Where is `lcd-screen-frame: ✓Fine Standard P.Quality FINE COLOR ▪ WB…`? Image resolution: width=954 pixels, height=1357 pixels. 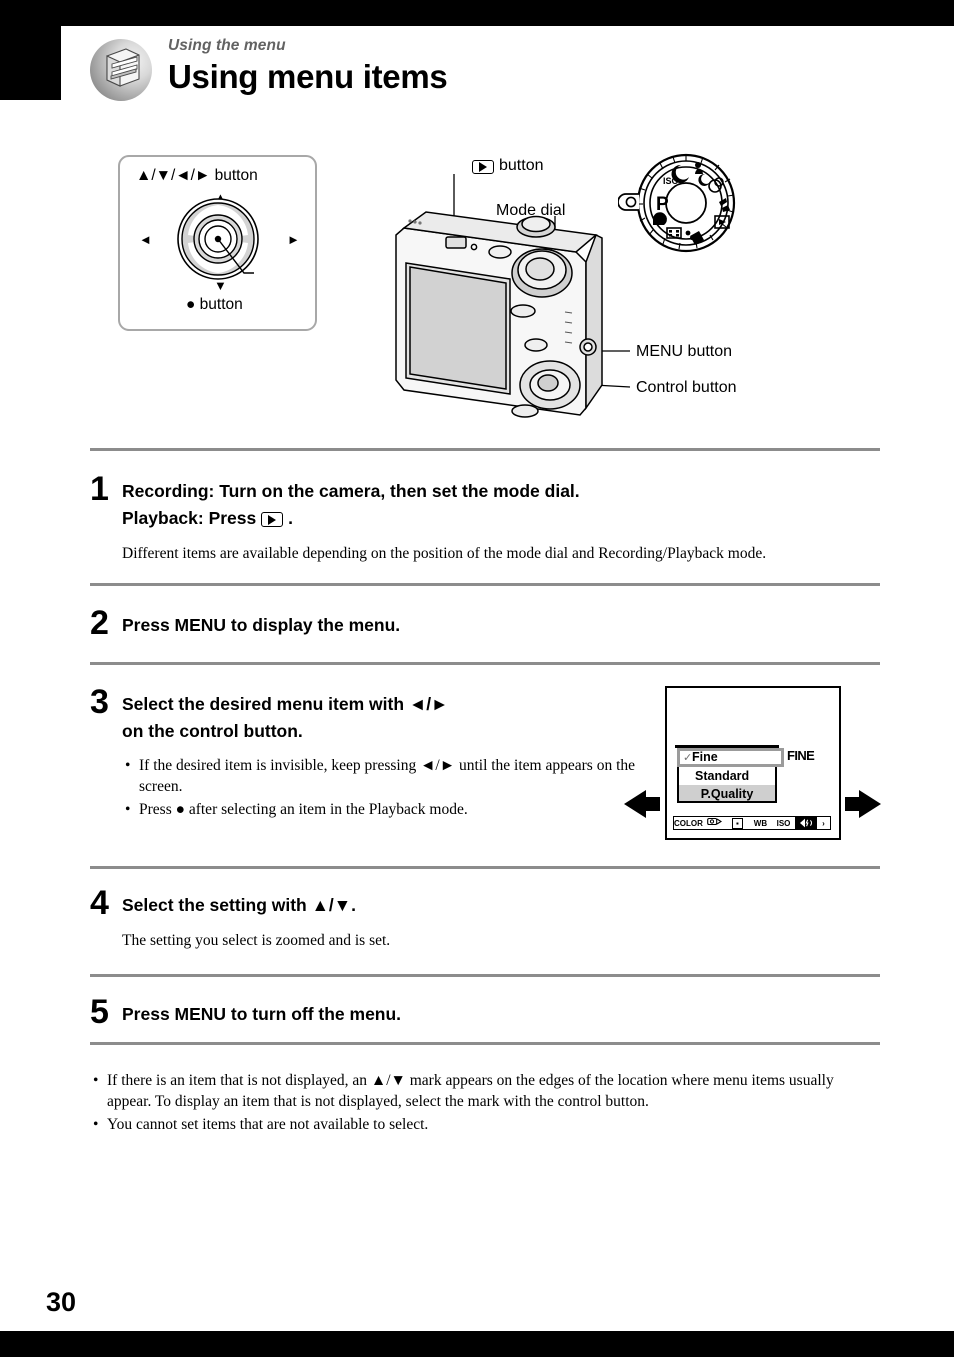 lcd-screen-frame: ✓Fine Standard P.Quality FINE COLOR ▪ WB… is located at coordinates (753, 763).